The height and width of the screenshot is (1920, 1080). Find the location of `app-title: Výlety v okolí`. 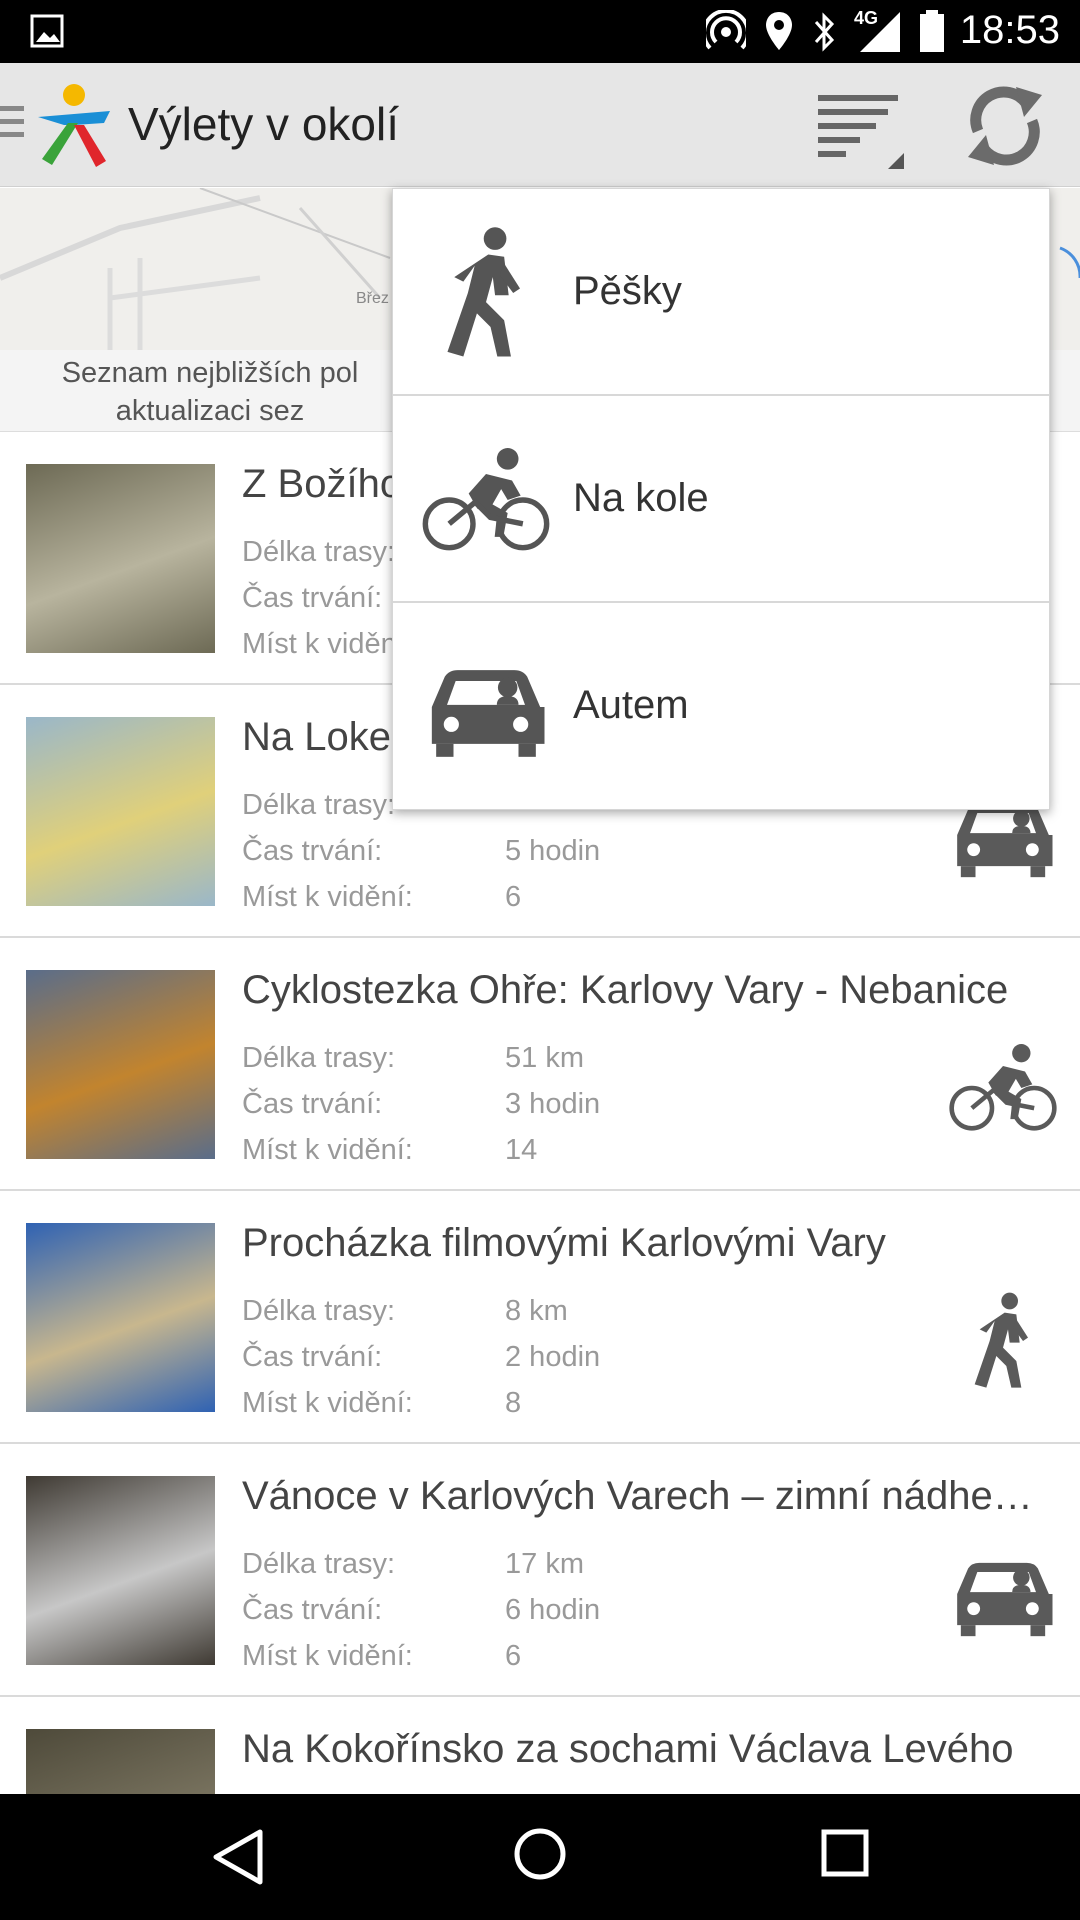

app-title: Výlety v okolí is located at coordinates (263, 124).